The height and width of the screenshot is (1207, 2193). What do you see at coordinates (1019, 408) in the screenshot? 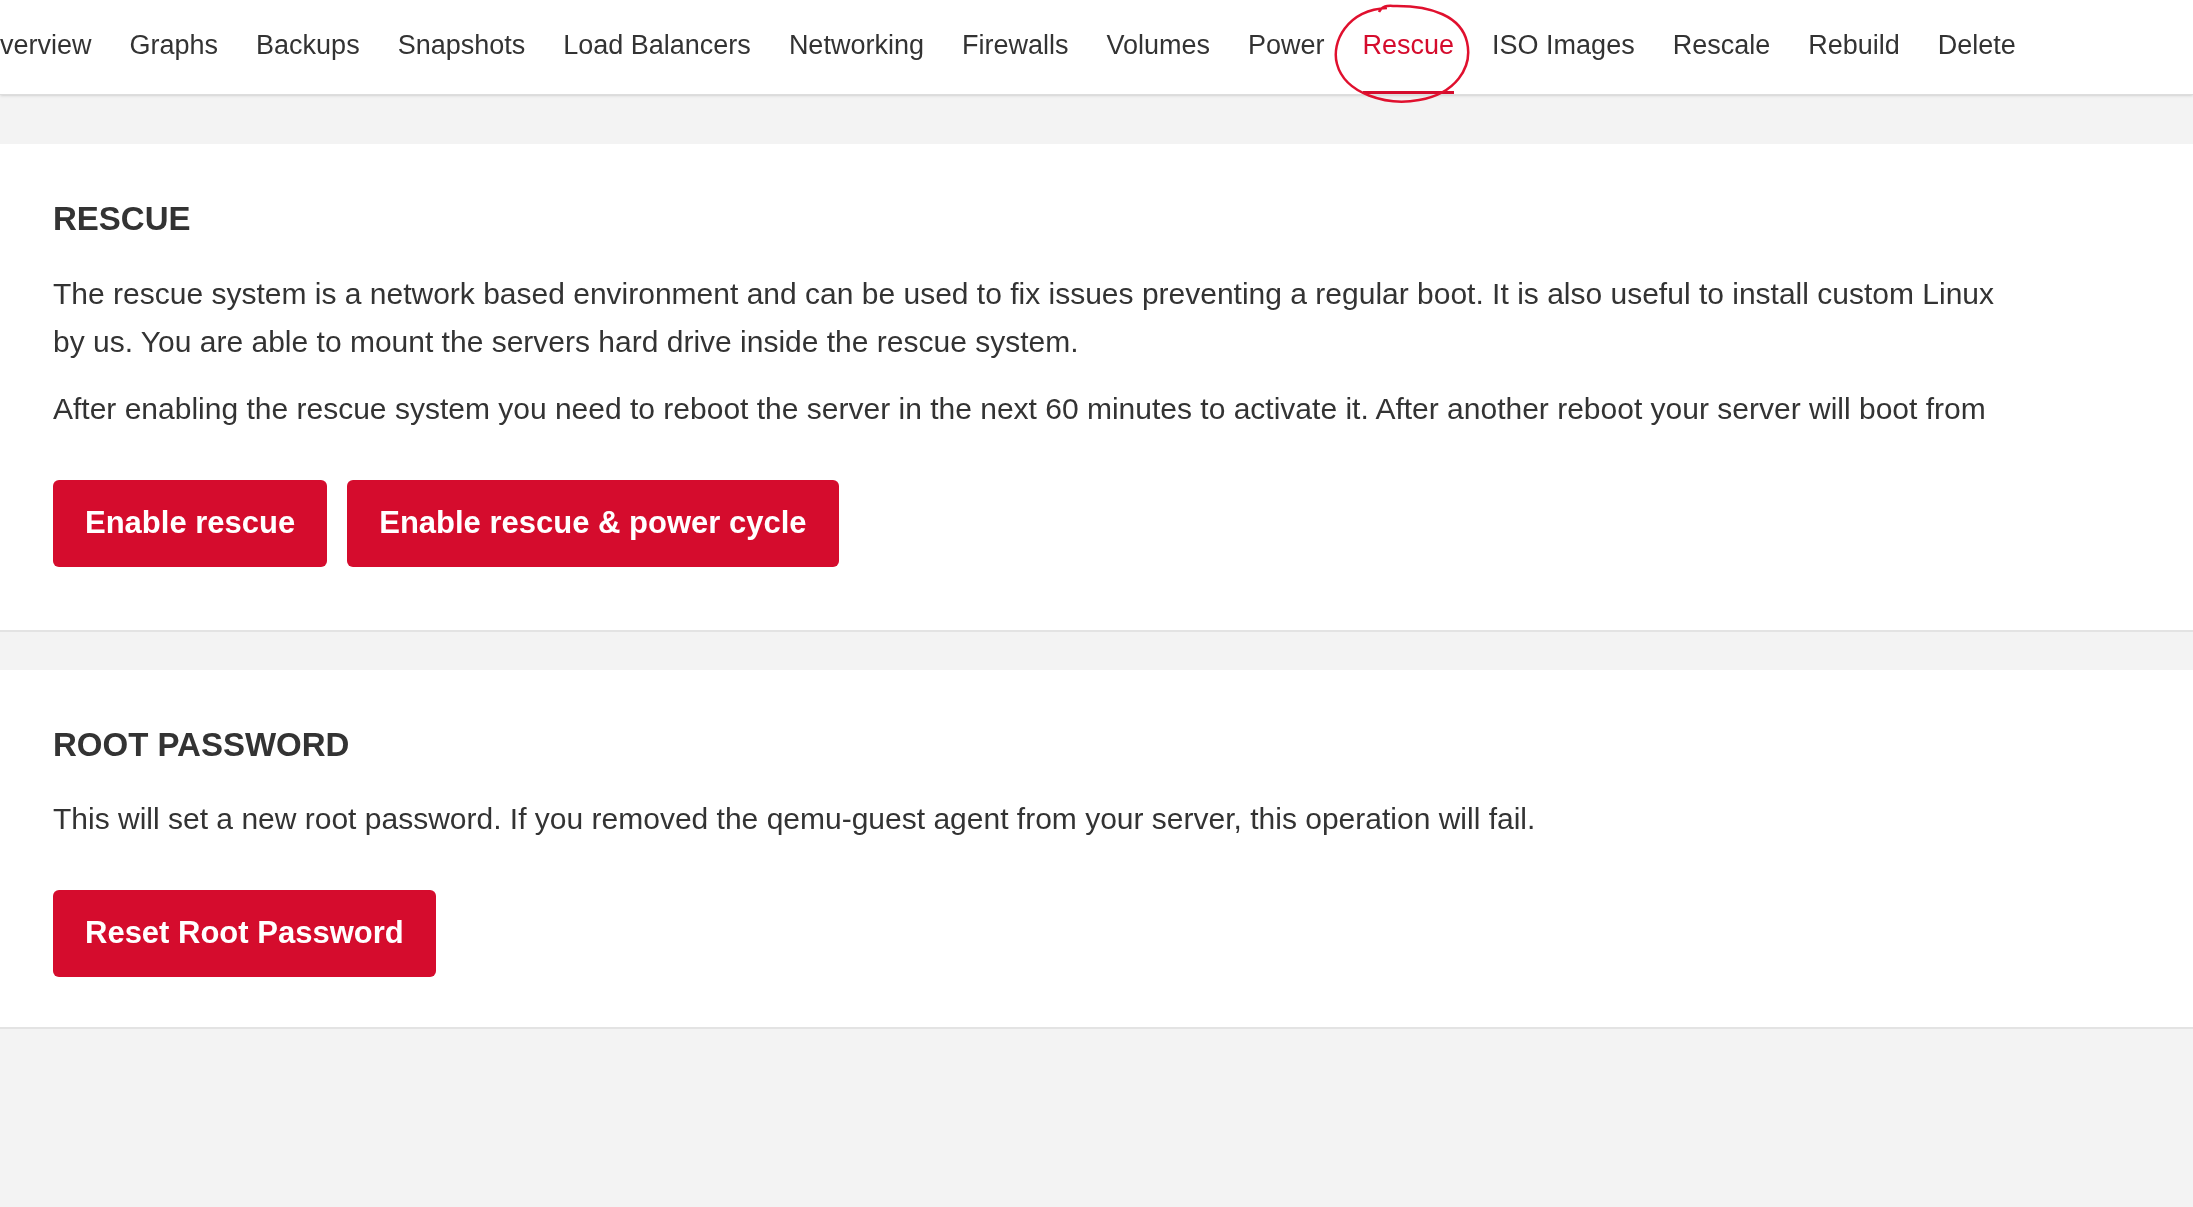
I see `description-text: After enabling the rescue system you need to reboot the server in the next 60 minutes to activate it. After another reboot your server will boot from` at bounding box center [1019, 408].